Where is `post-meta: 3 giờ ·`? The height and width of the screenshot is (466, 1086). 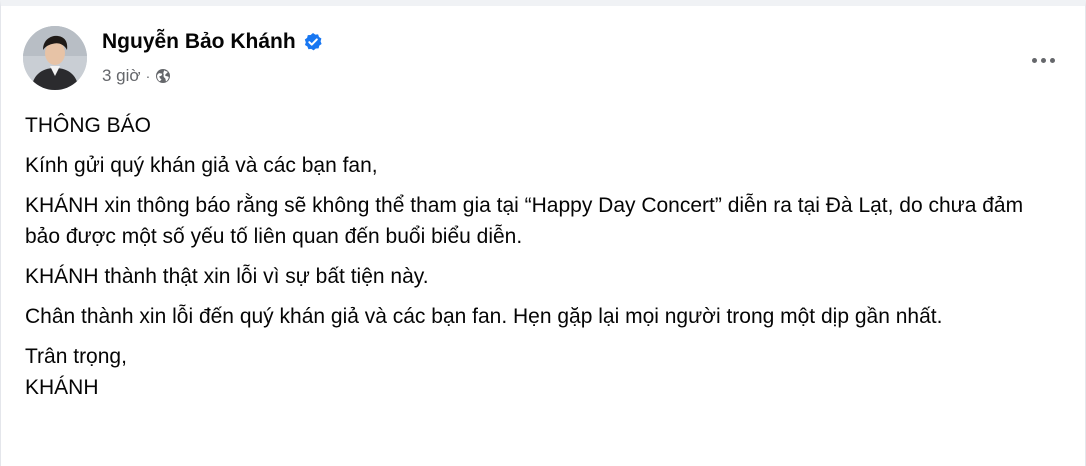 post-meta: 3 giờ · is located at coordinates (136, 76).